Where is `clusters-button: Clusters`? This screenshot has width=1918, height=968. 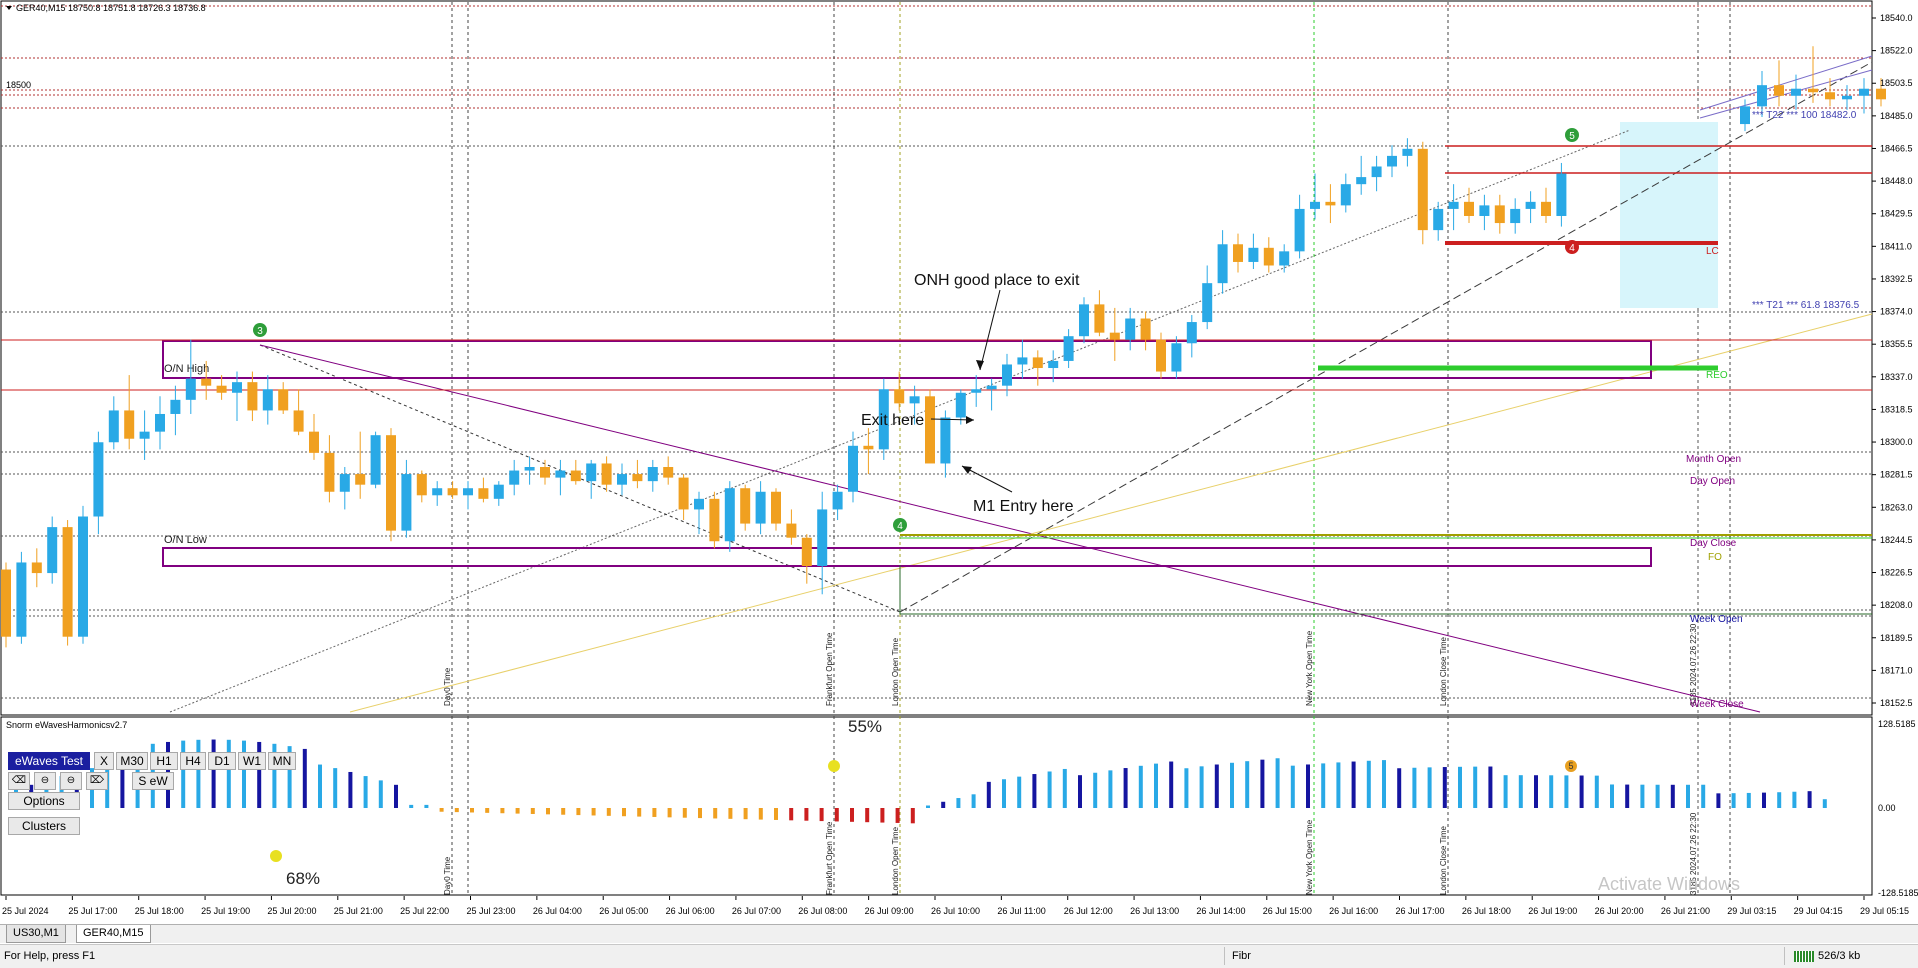 clusters-button: Clusters is located at coordinates (44, 826).